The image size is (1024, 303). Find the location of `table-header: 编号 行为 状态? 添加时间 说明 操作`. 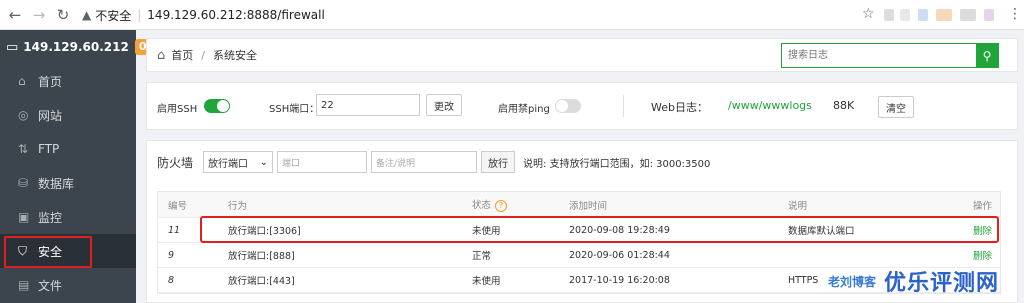

table-header: 编号 行为 状态? 添加时间 说明 操作 is located at coordinates (579, 205).